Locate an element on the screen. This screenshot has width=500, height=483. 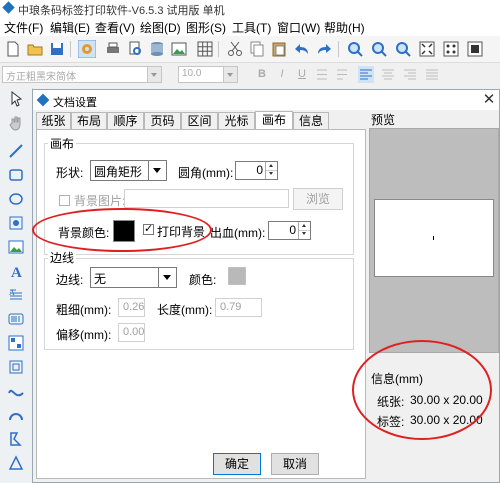
bold-button: B is located at coordinates (262, 74).